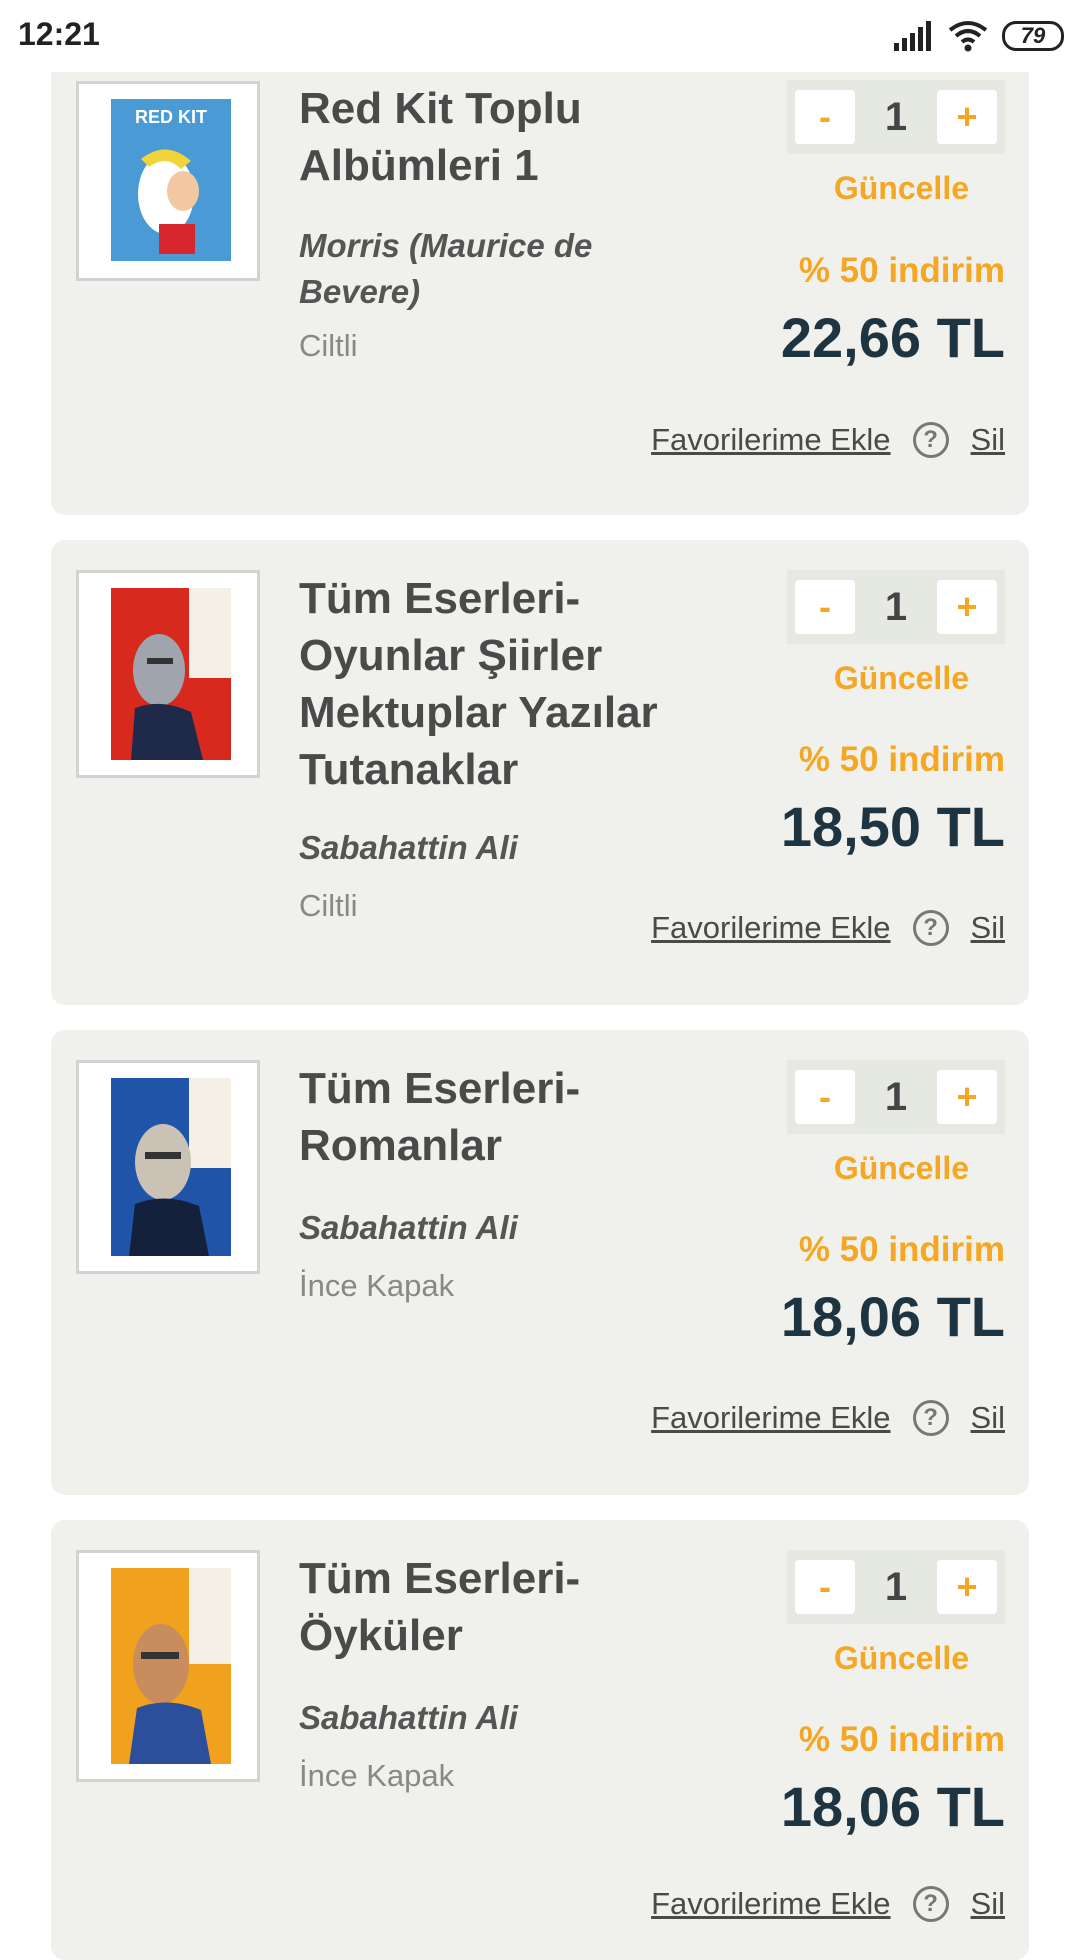  Describe the element at coordinates (509, 137) in the screenshot. I see `book-title: Red Kit Toplu Albümleri 1` at that location.